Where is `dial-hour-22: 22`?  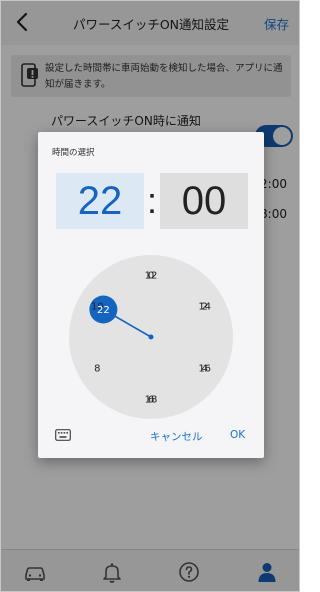 dial-hour-22: 22 is located at coordinates (103, 310).